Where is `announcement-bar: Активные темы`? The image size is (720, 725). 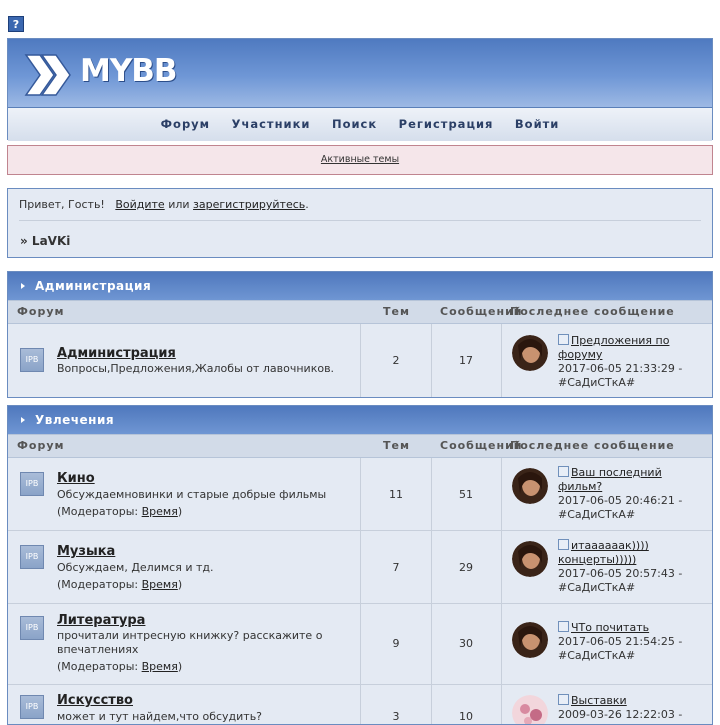
announcement-bar: Активные темы is located at coordinates (360, 160).